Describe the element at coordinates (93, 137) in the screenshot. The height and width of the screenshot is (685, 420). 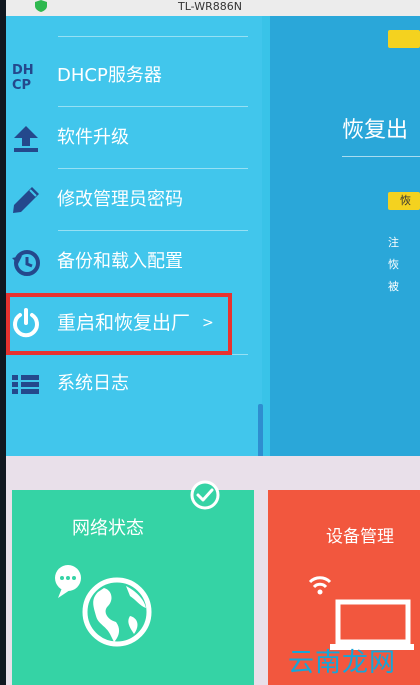
I see `menu-item-label: 软件升级` at that location.